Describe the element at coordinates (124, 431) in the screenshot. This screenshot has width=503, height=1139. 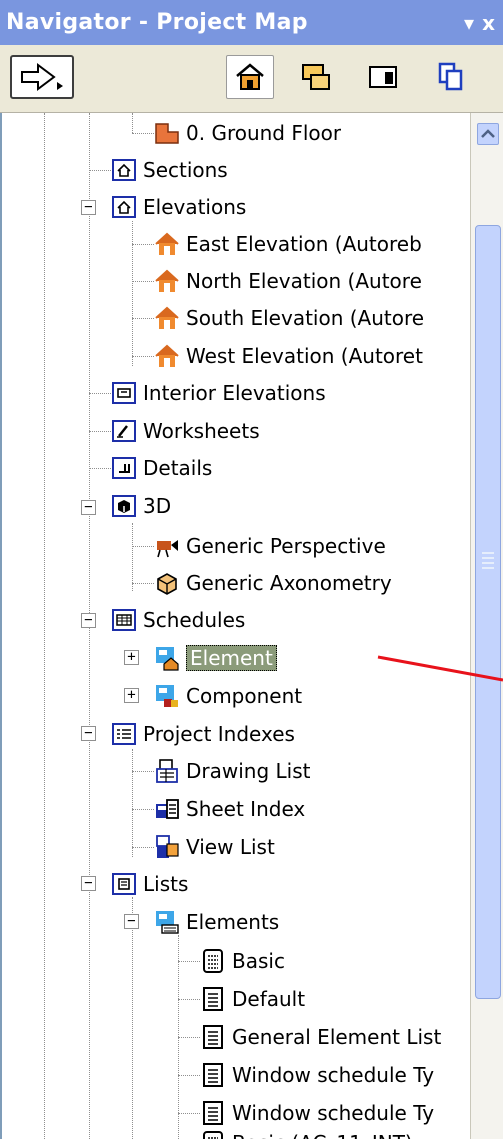
I see `worksheet-icon` at that location.